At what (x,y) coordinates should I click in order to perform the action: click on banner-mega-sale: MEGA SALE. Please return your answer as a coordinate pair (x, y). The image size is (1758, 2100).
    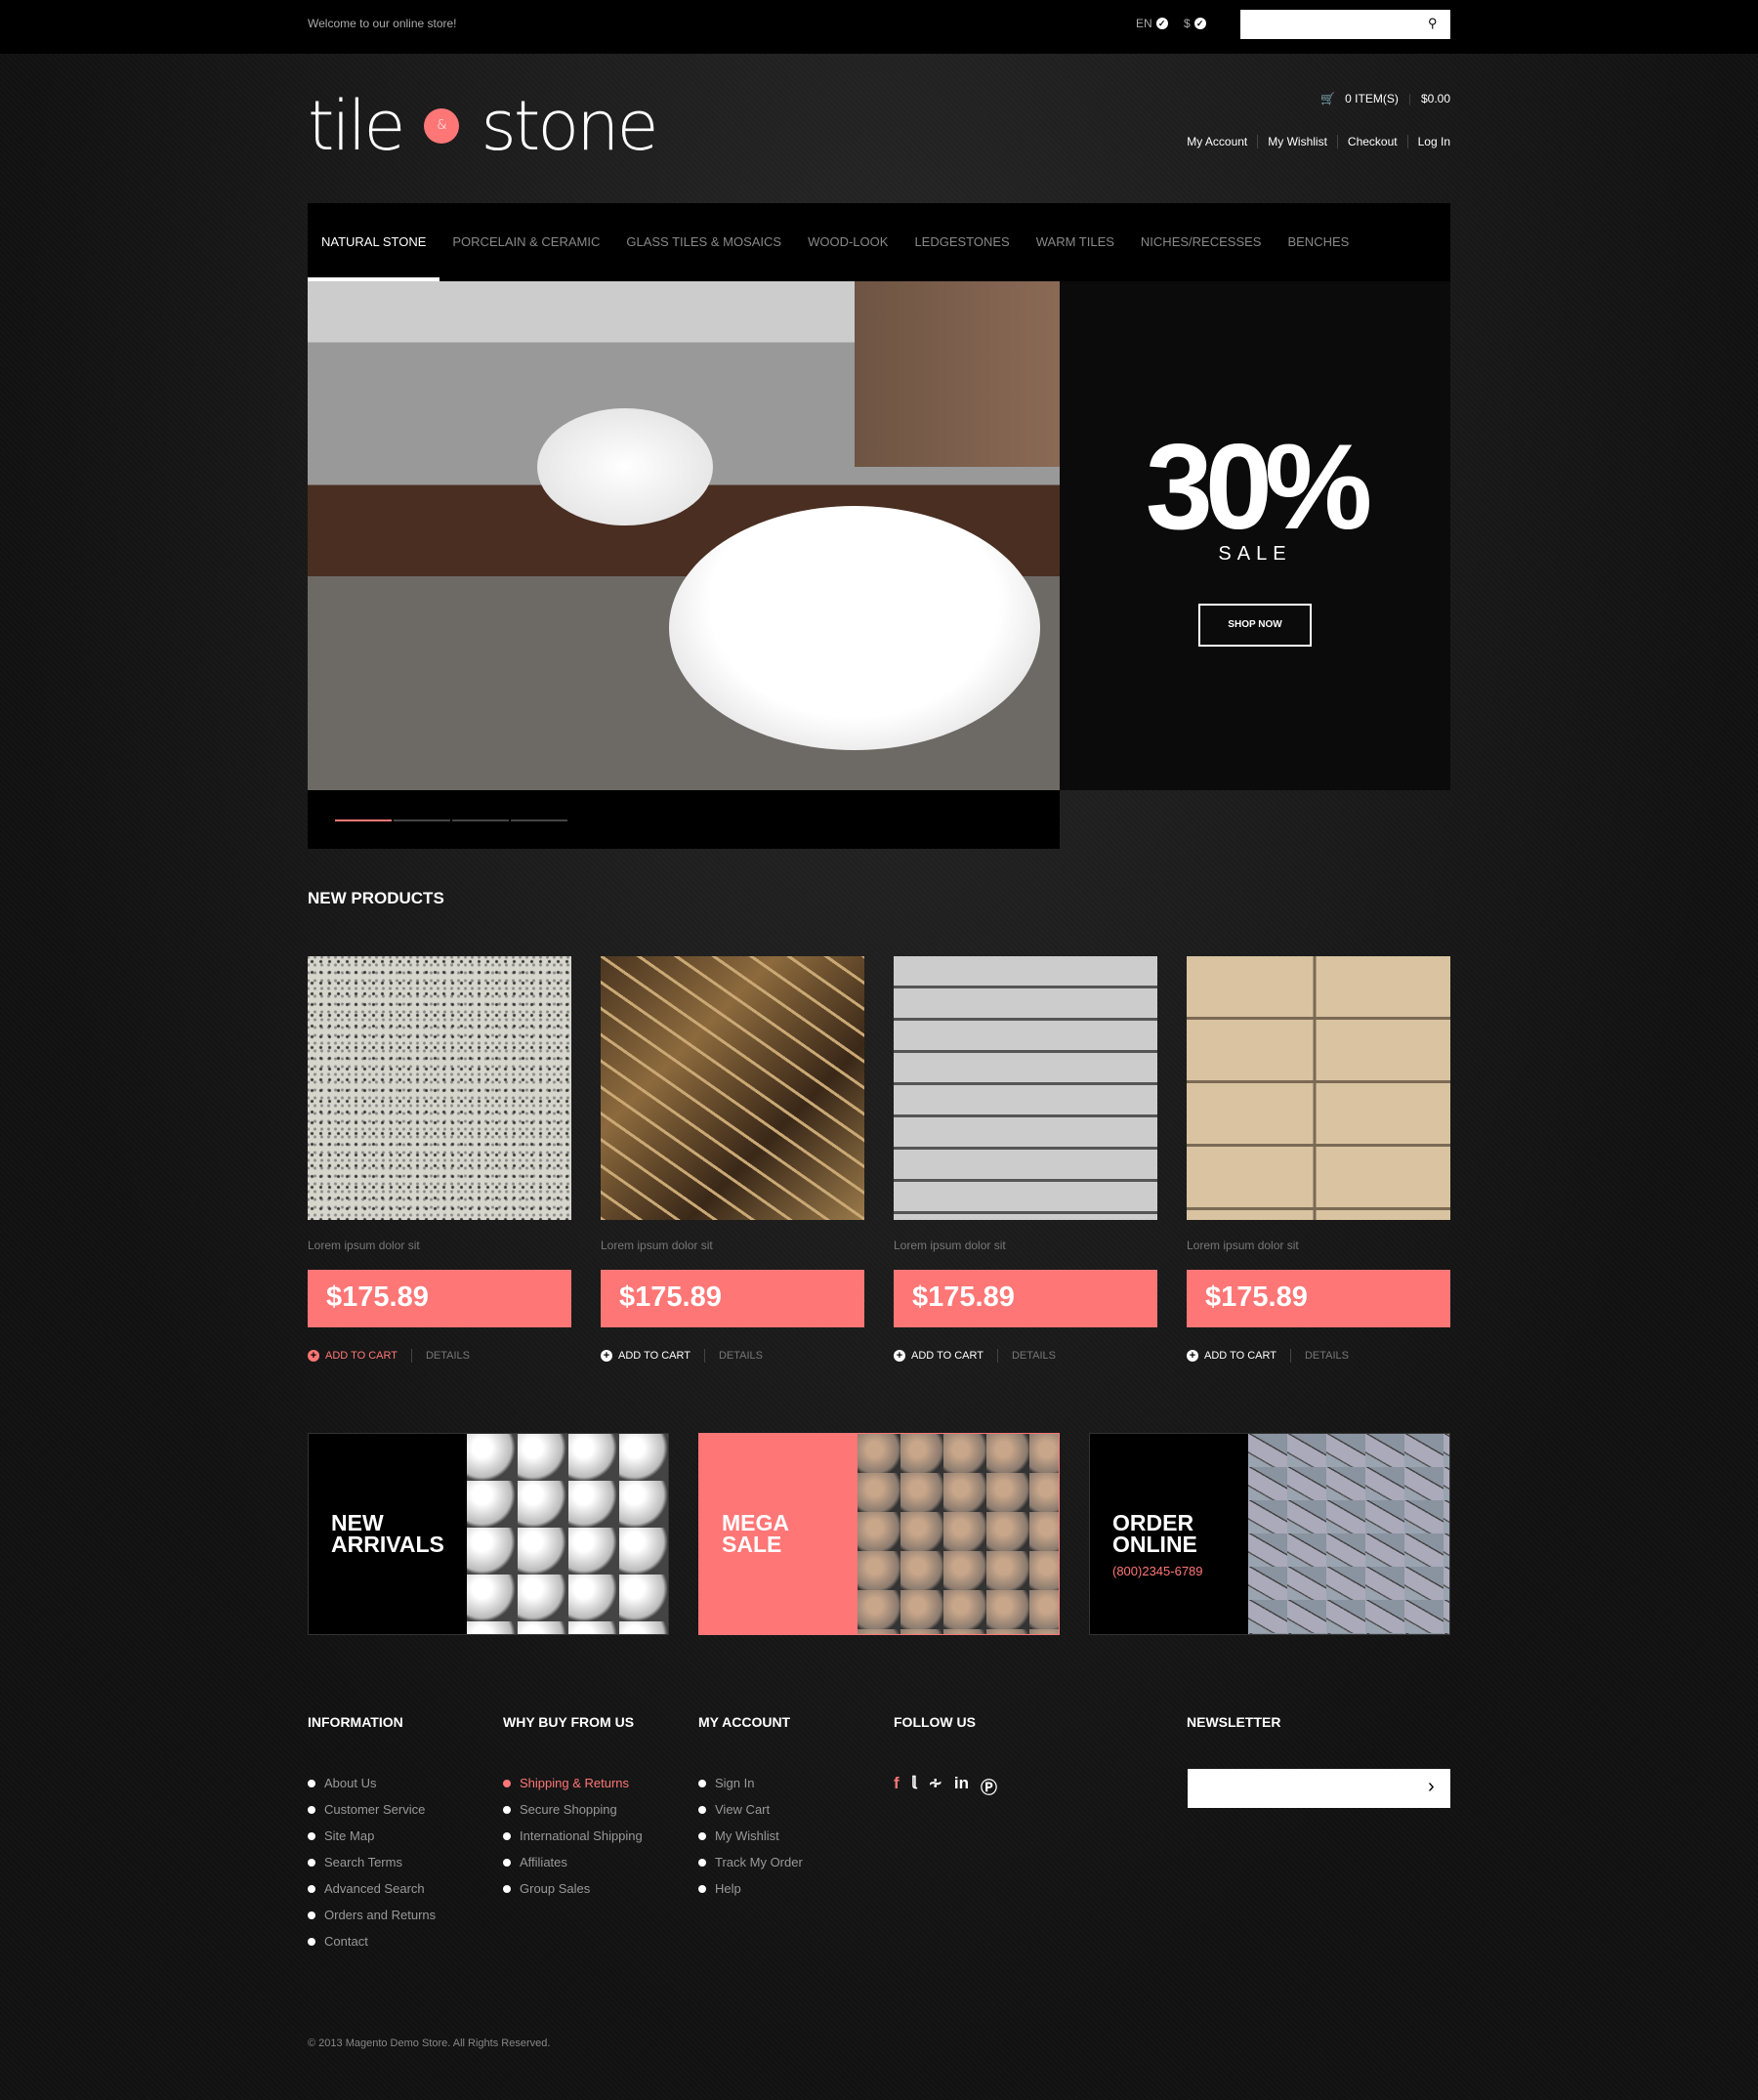
    Looking at the image, I should click on (879, 1534).